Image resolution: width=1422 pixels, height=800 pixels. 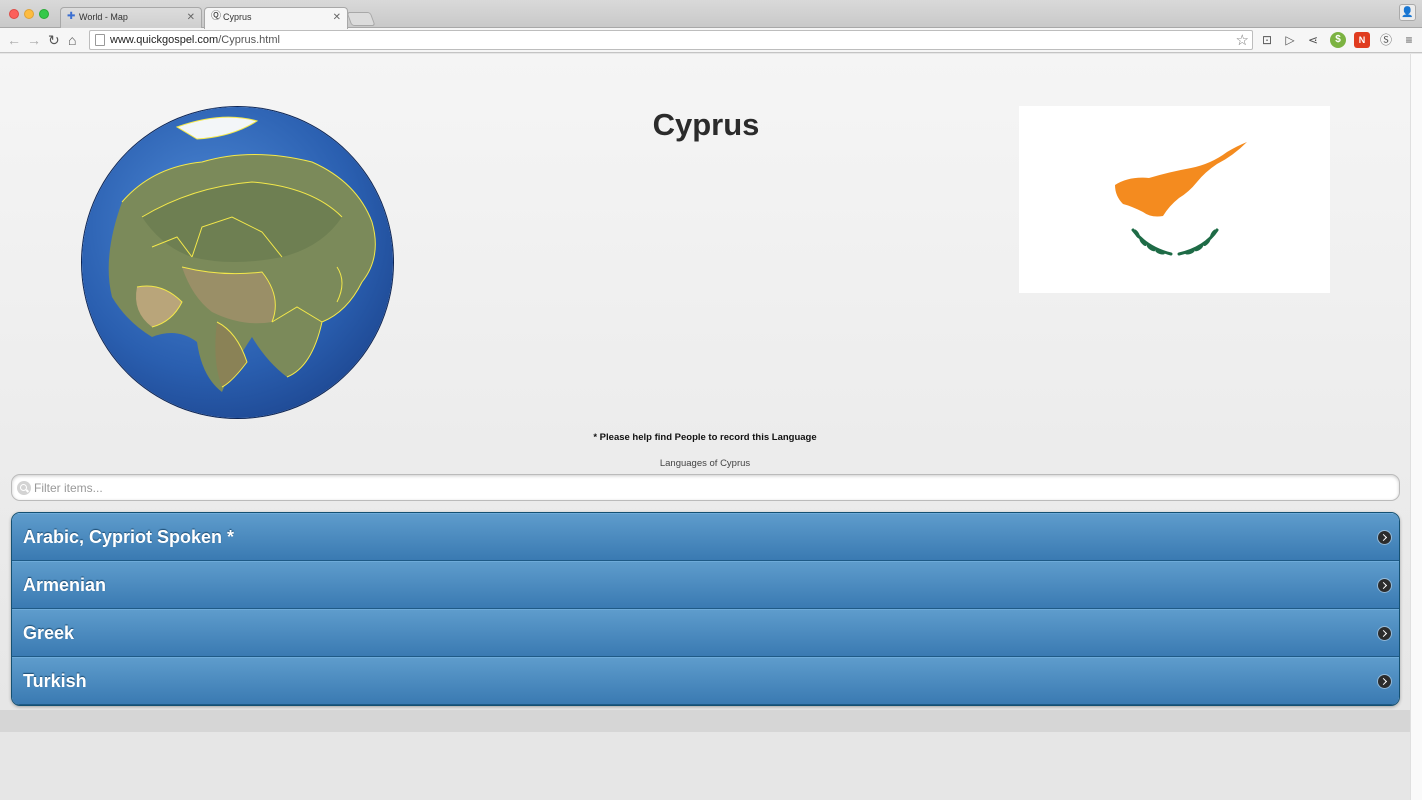 I want to click on plus-icon: ✚, so click(x=71, y=16).